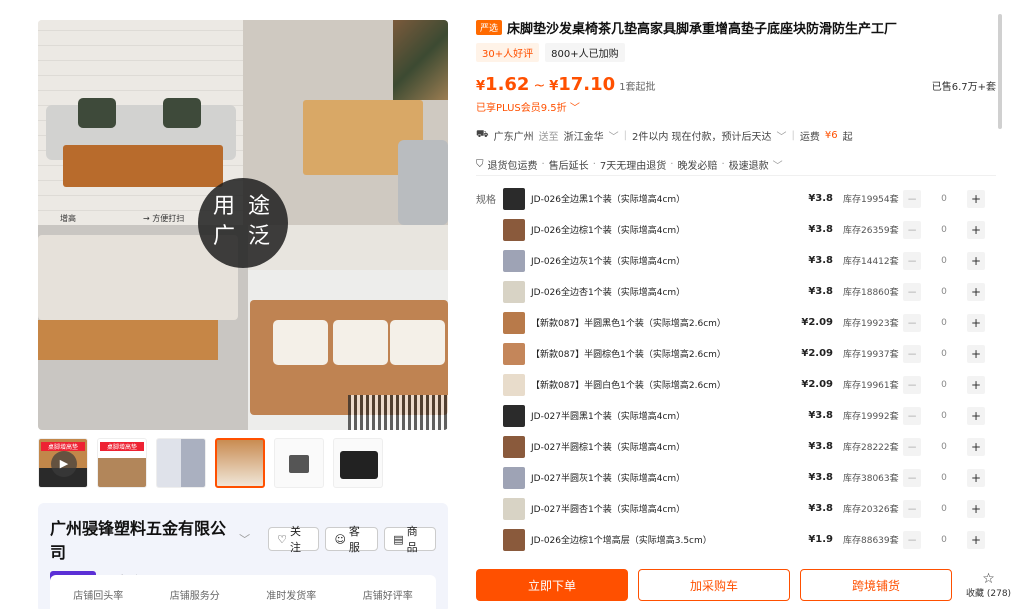 Image resolution: width=1024 pixels, height=609 pixels. Describe the element at coordinates (143, 166) in the screenshot. I see `image-coffee-table` at that location.